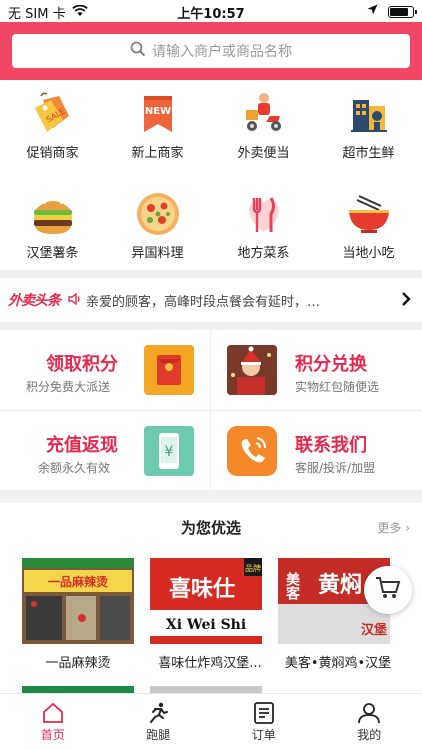  What do you see at coordinates (138, 51) in the screenshot?
I see `search-icon` at bounding box center [138, 51].